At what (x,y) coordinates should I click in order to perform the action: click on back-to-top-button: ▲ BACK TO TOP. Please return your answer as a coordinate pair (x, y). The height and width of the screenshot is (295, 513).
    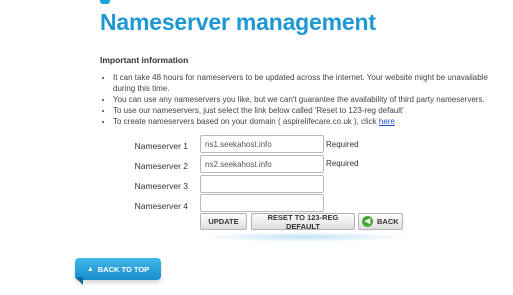
    Looking at the image, I should click on (118, 269).